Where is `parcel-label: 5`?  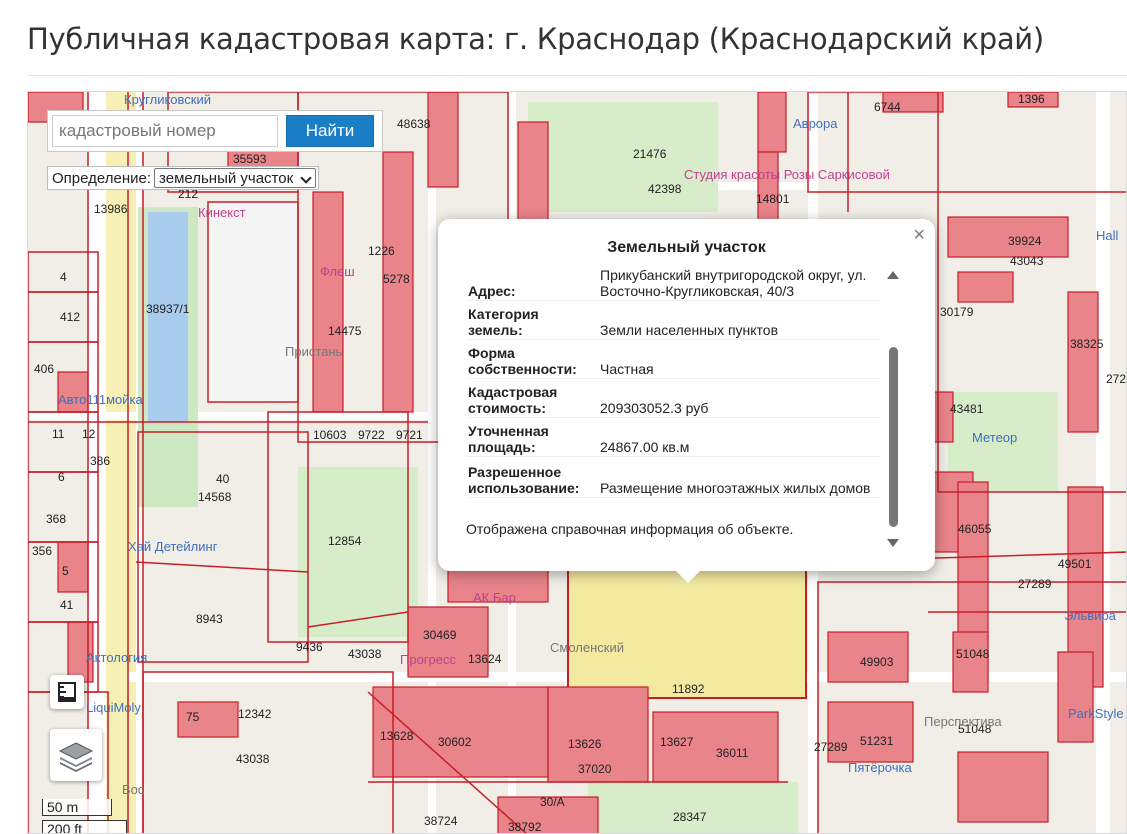
parcel-label: 5 is located at coordinates (65, 571).